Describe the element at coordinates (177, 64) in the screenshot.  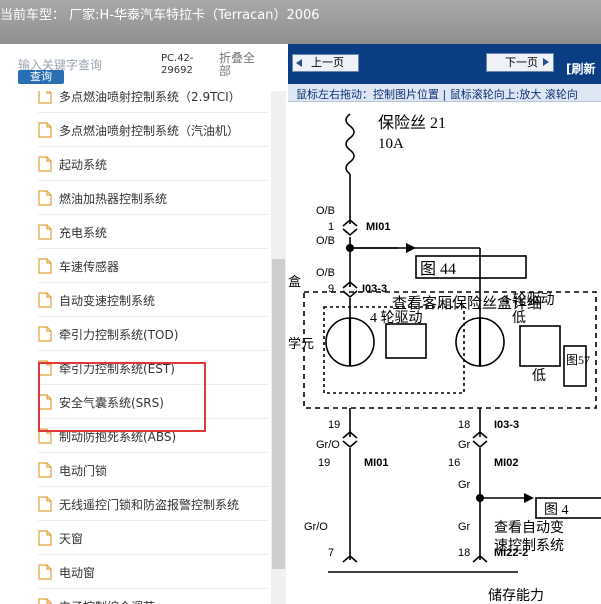
I see `pc-code-label: PC.42-29692` at that location.